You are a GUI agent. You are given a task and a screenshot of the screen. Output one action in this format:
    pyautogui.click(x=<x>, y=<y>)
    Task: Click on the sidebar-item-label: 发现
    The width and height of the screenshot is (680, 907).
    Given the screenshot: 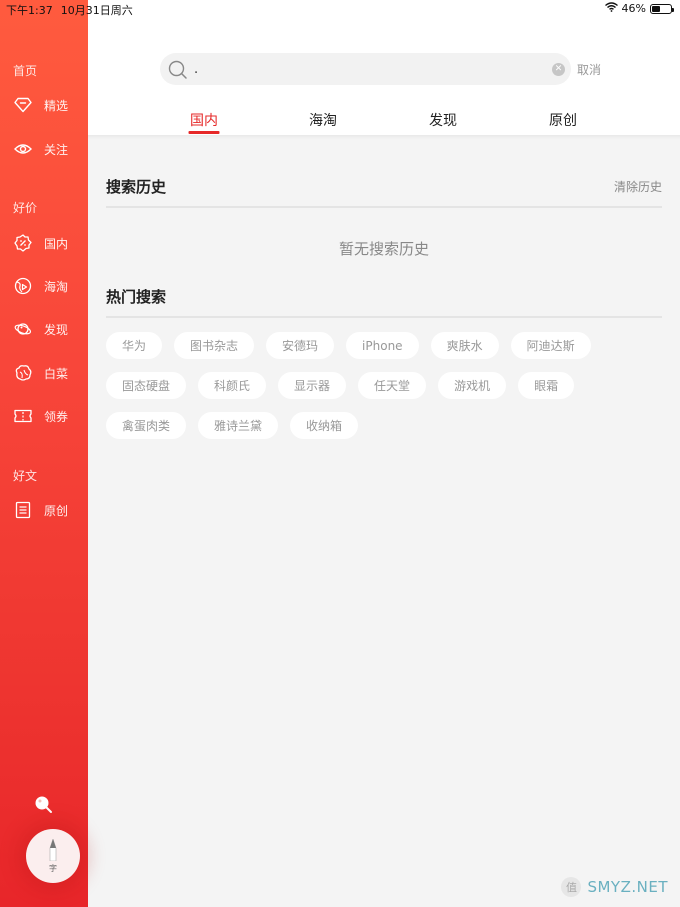 What is the action you would take?
    pyautogui.click(x=56, y=329)
    